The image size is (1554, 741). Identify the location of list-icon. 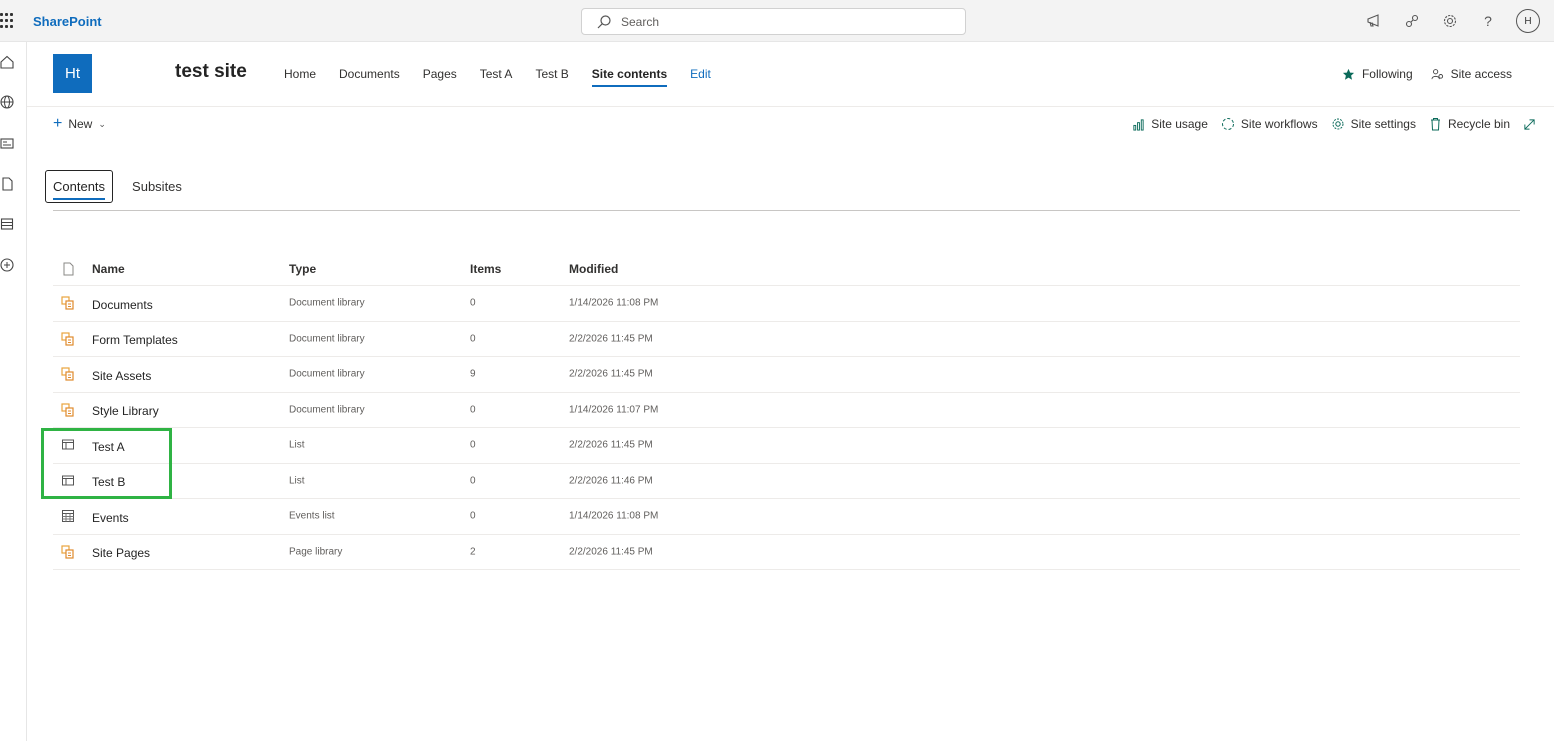
(68, 445).